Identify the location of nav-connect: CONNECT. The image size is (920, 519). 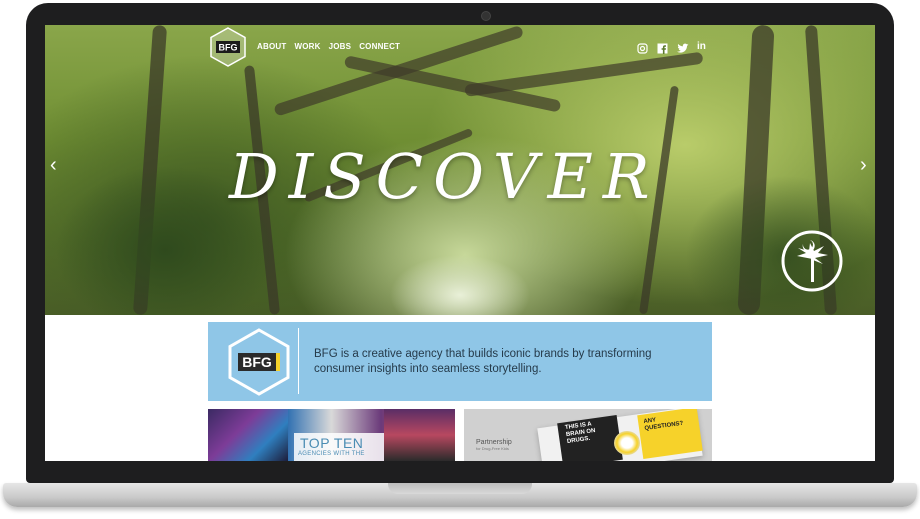
(379, 46).